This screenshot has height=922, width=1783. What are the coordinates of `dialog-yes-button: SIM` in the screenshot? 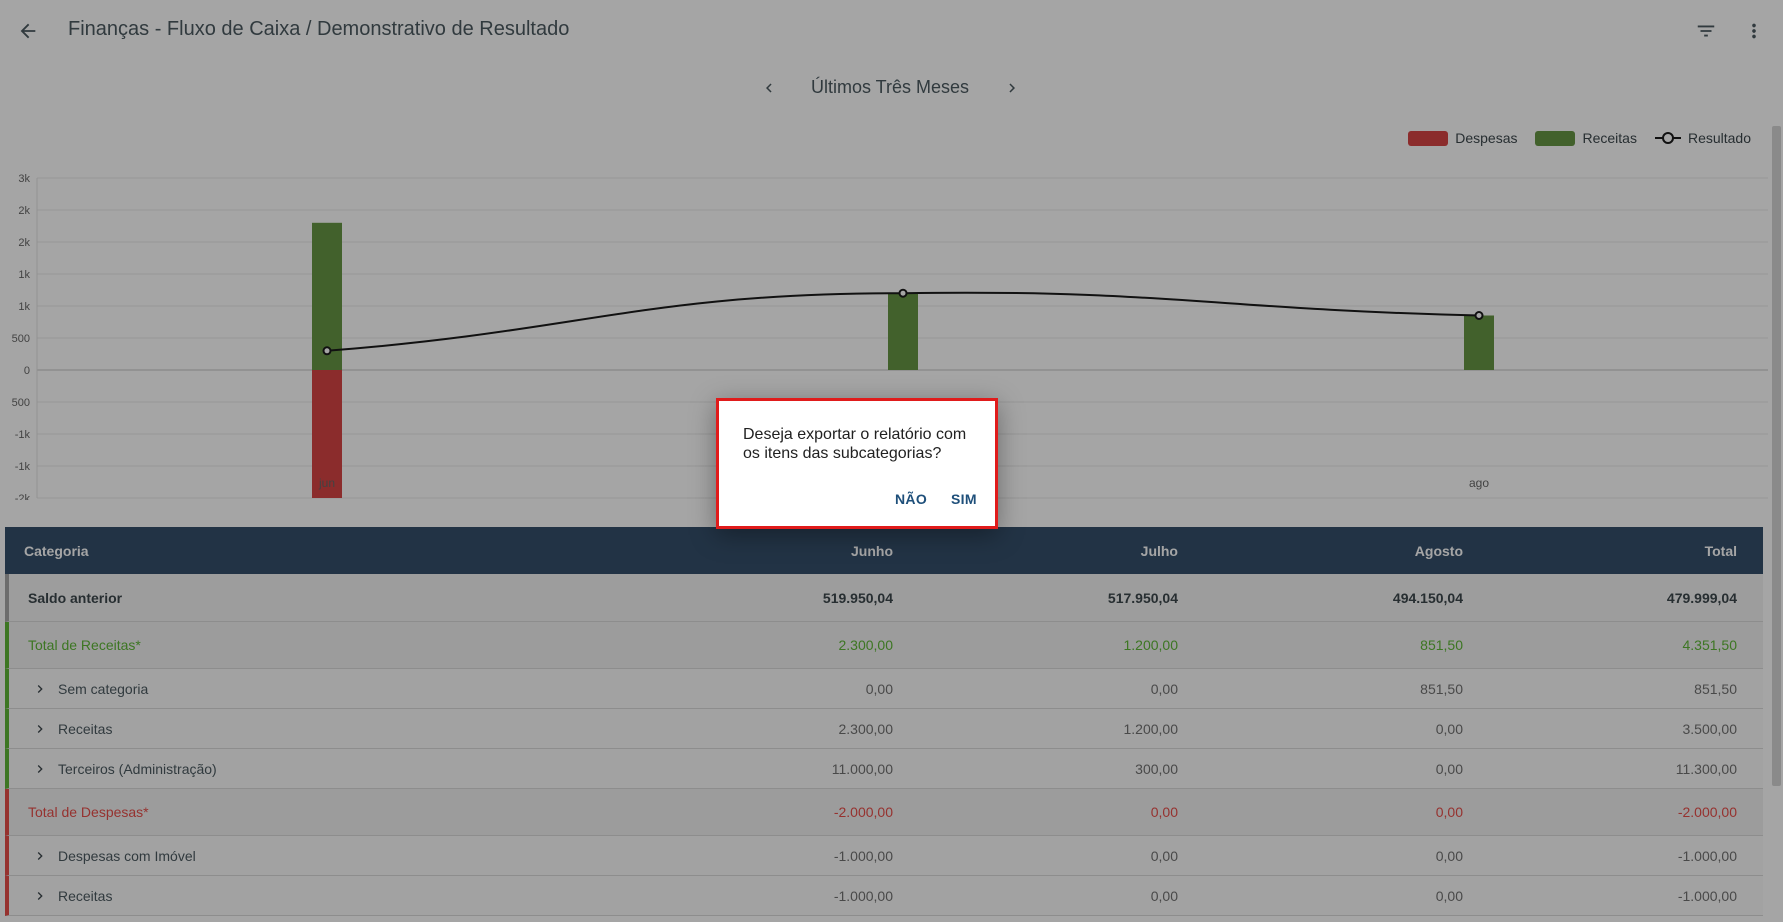 It's located at (964, 499).